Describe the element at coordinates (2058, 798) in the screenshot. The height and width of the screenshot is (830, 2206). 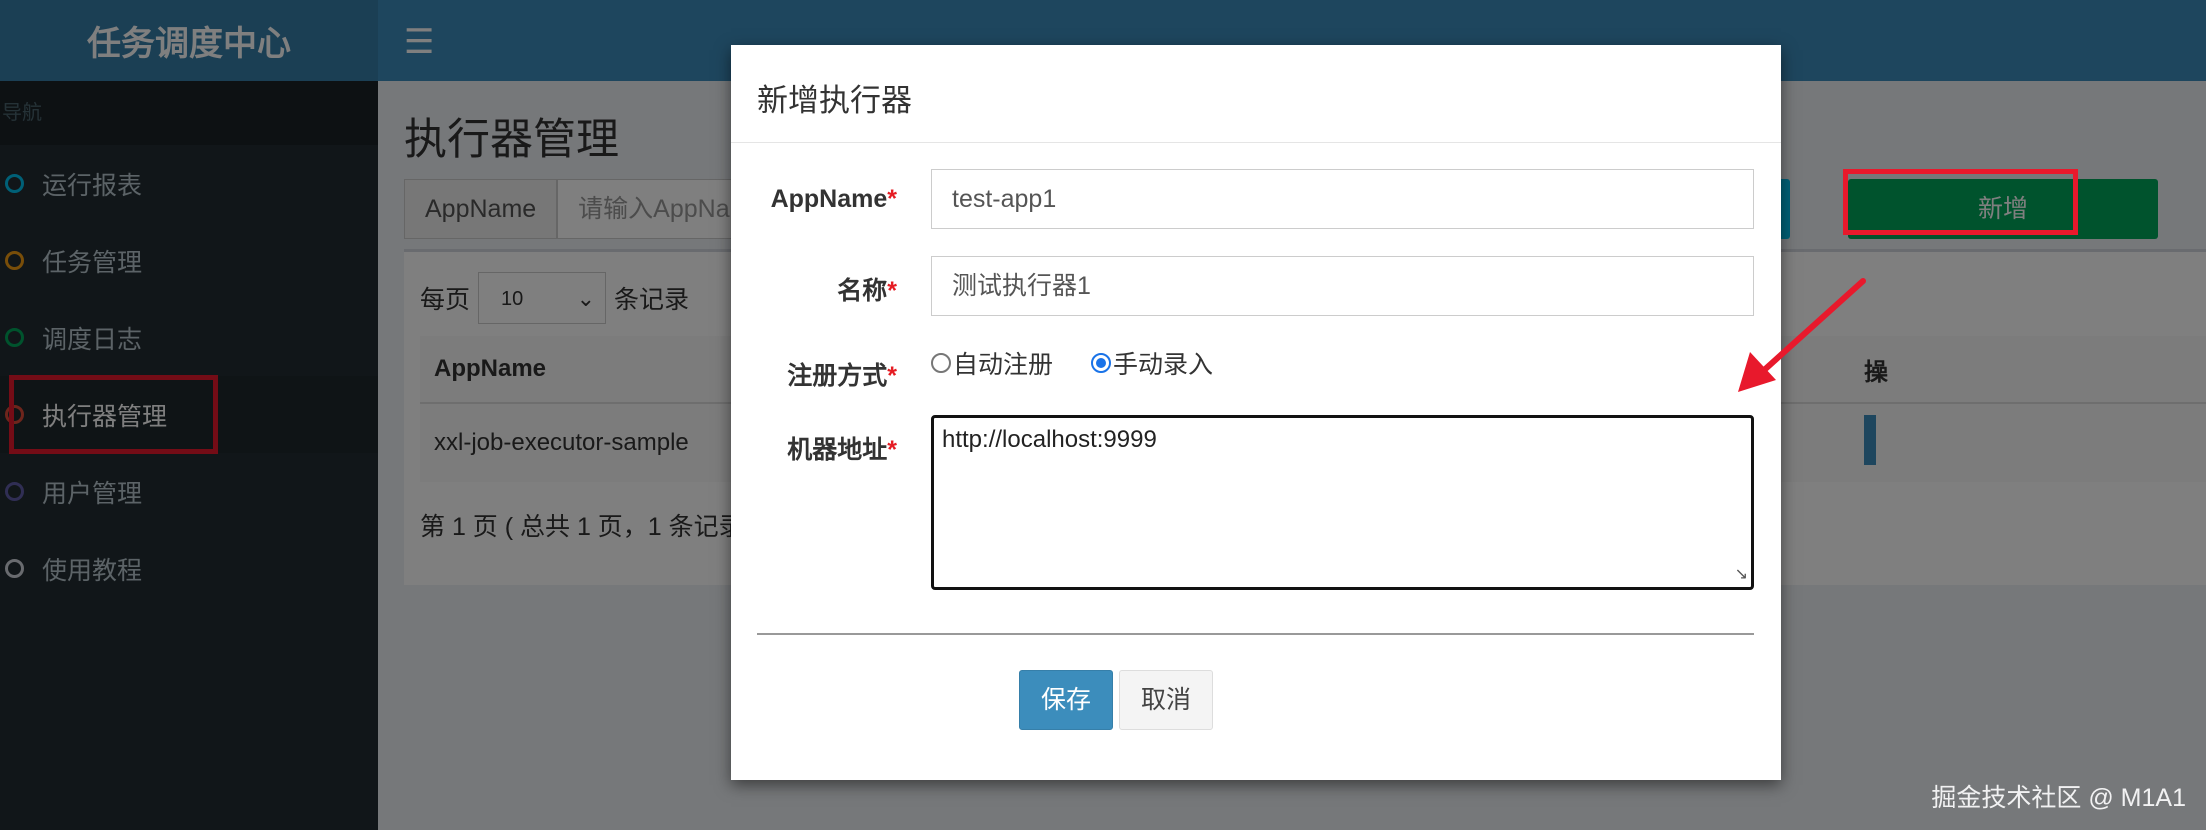
I see `watermark: 掘金技术社区 @ M1A1` at that location.